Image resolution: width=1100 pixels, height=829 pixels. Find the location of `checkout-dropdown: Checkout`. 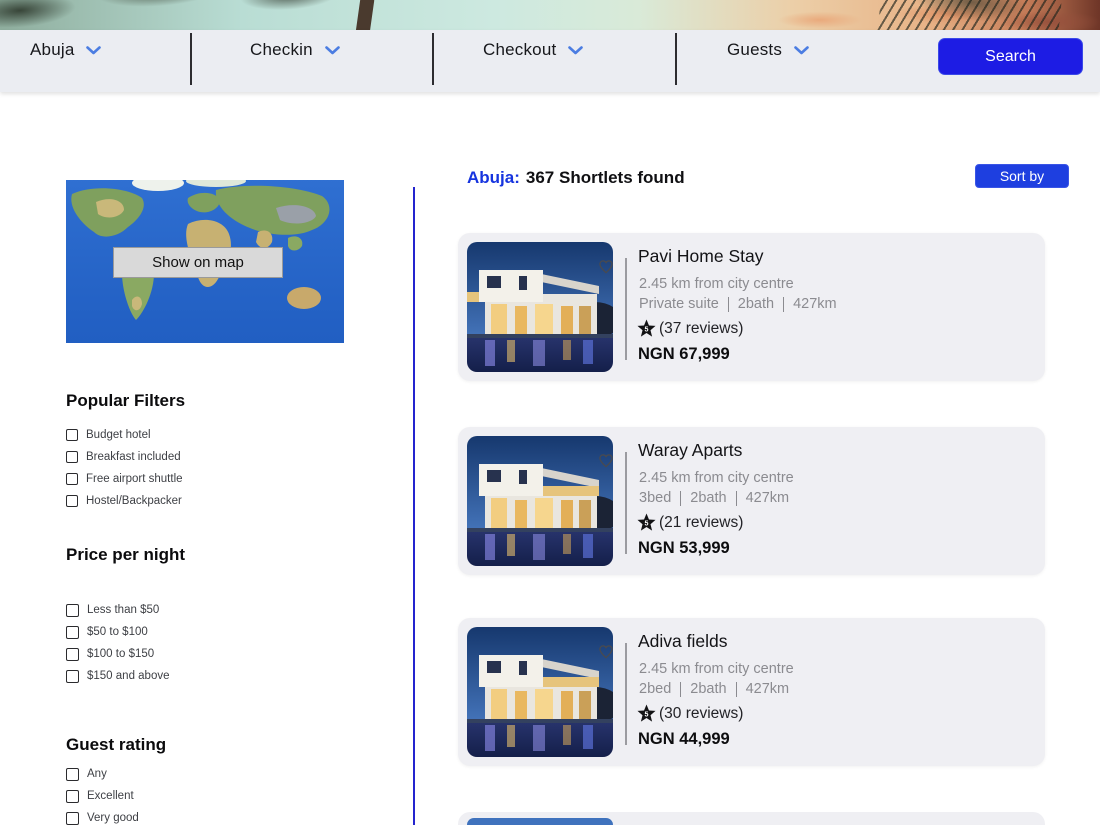

checkout-dropdown: Checkout is located at coordinates (533, 50).